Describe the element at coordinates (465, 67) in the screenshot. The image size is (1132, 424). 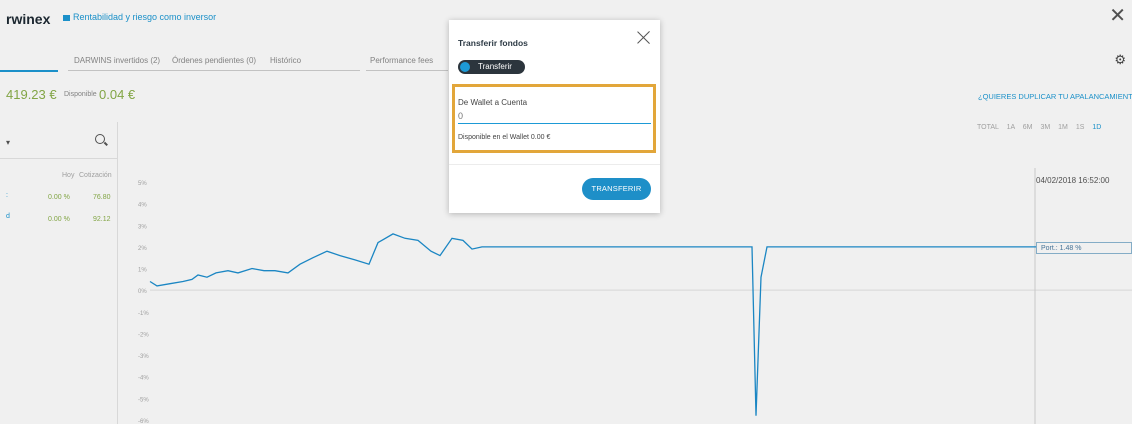
I see `toggle-knob` at that location.